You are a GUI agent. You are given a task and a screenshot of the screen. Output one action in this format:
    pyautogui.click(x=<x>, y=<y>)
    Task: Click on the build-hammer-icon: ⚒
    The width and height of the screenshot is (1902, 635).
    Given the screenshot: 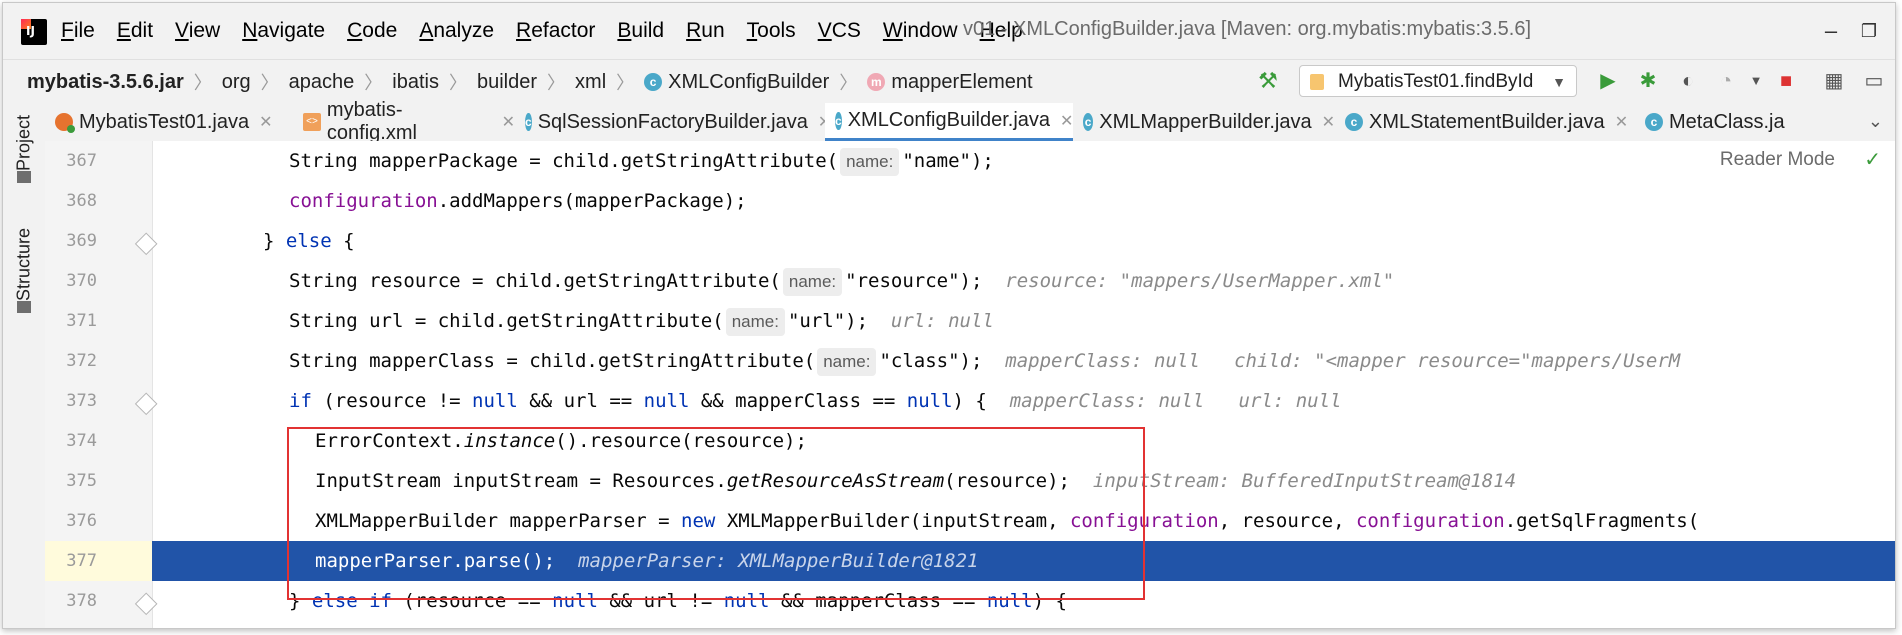 What is the action you would take?
    pyautogui.click(x=1268, y=81)
    